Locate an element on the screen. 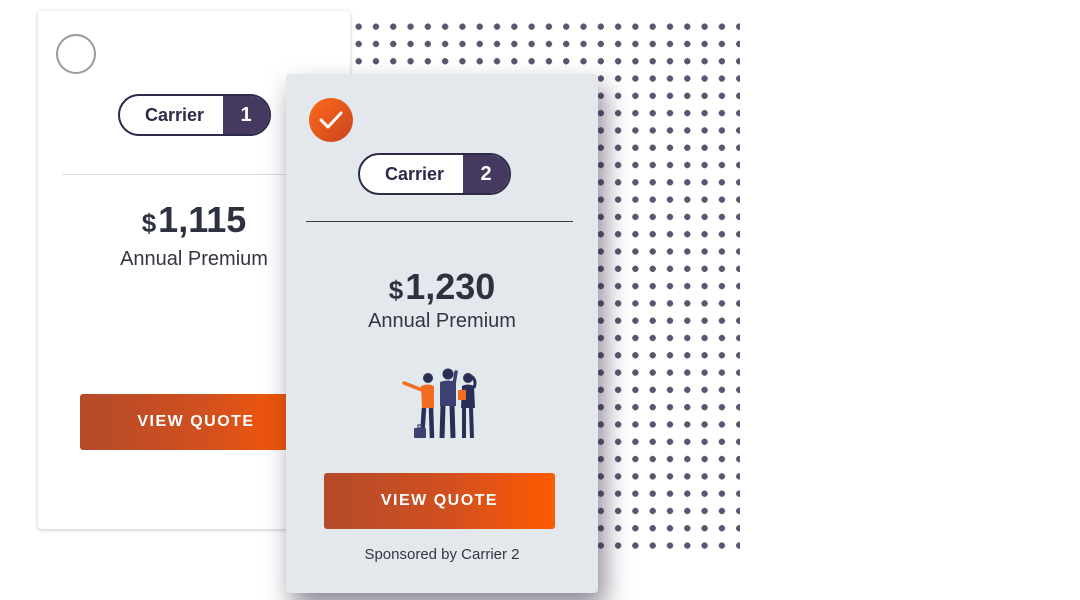 The height and width of the screenshot is (600, 1080). view-quote-button-1: VIEW QUOTE is located at coordinates (196, 422).